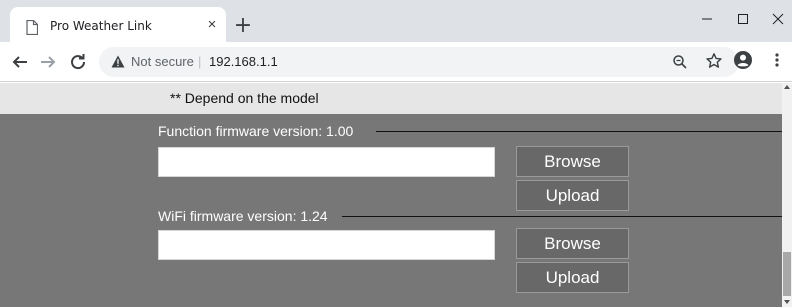 Image resolution: width=792 pixels, height=307 pixels. I want to click on url-text: 192.168.1.1, so click(243, 61).